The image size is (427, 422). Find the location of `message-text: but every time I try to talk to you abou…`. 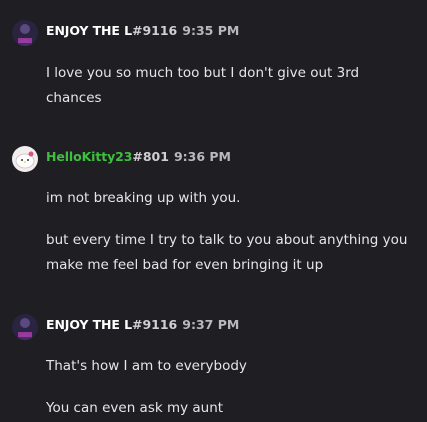

message-text: but every time I try to talk to you abou… is located at coordinates (227, 252).